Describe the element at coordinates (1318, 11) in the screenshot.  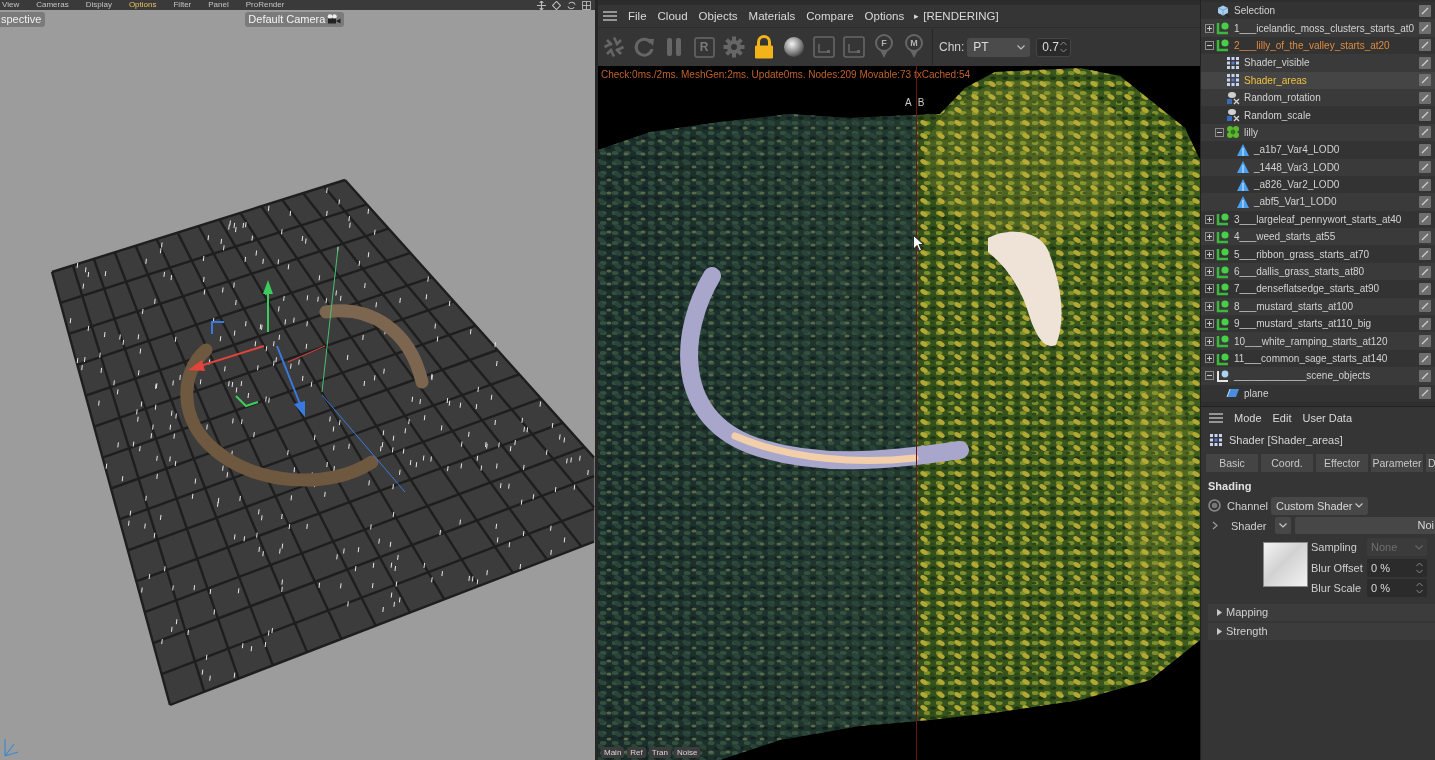
I see `object-row: Selection` at that location.